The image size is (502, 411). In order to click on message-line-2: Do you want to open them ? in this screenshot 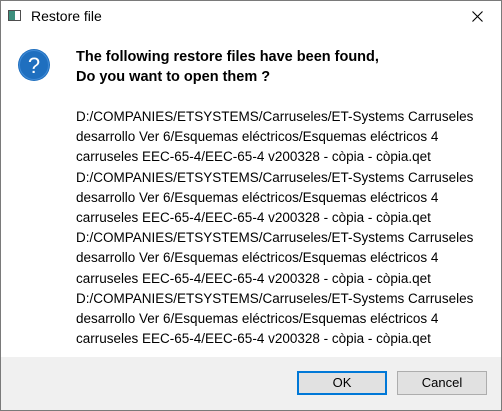, I will do `click(173, 77)`.